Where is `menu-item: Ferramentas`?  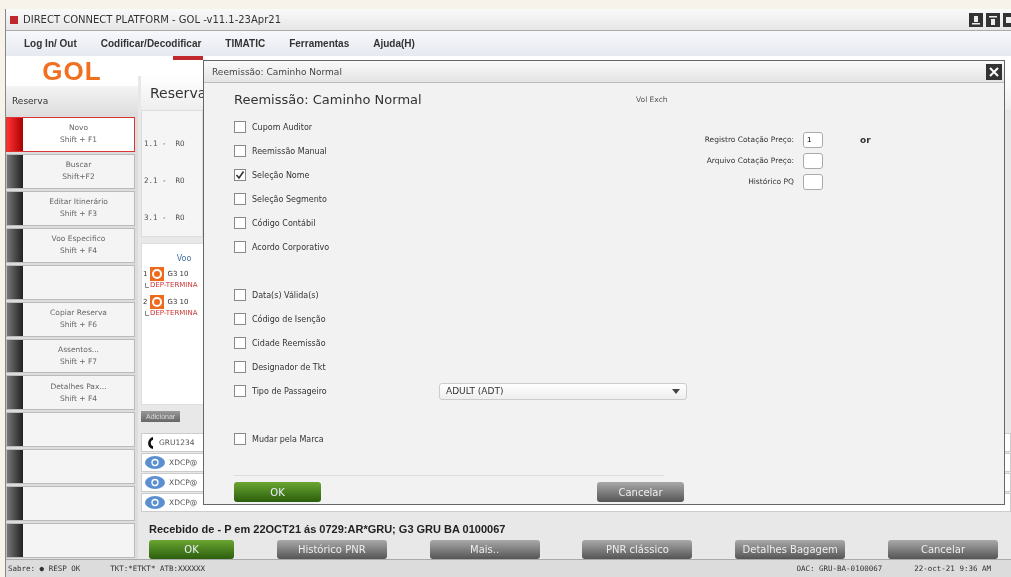
menu-item: Ferramentas is located at coordinates (319, 43).